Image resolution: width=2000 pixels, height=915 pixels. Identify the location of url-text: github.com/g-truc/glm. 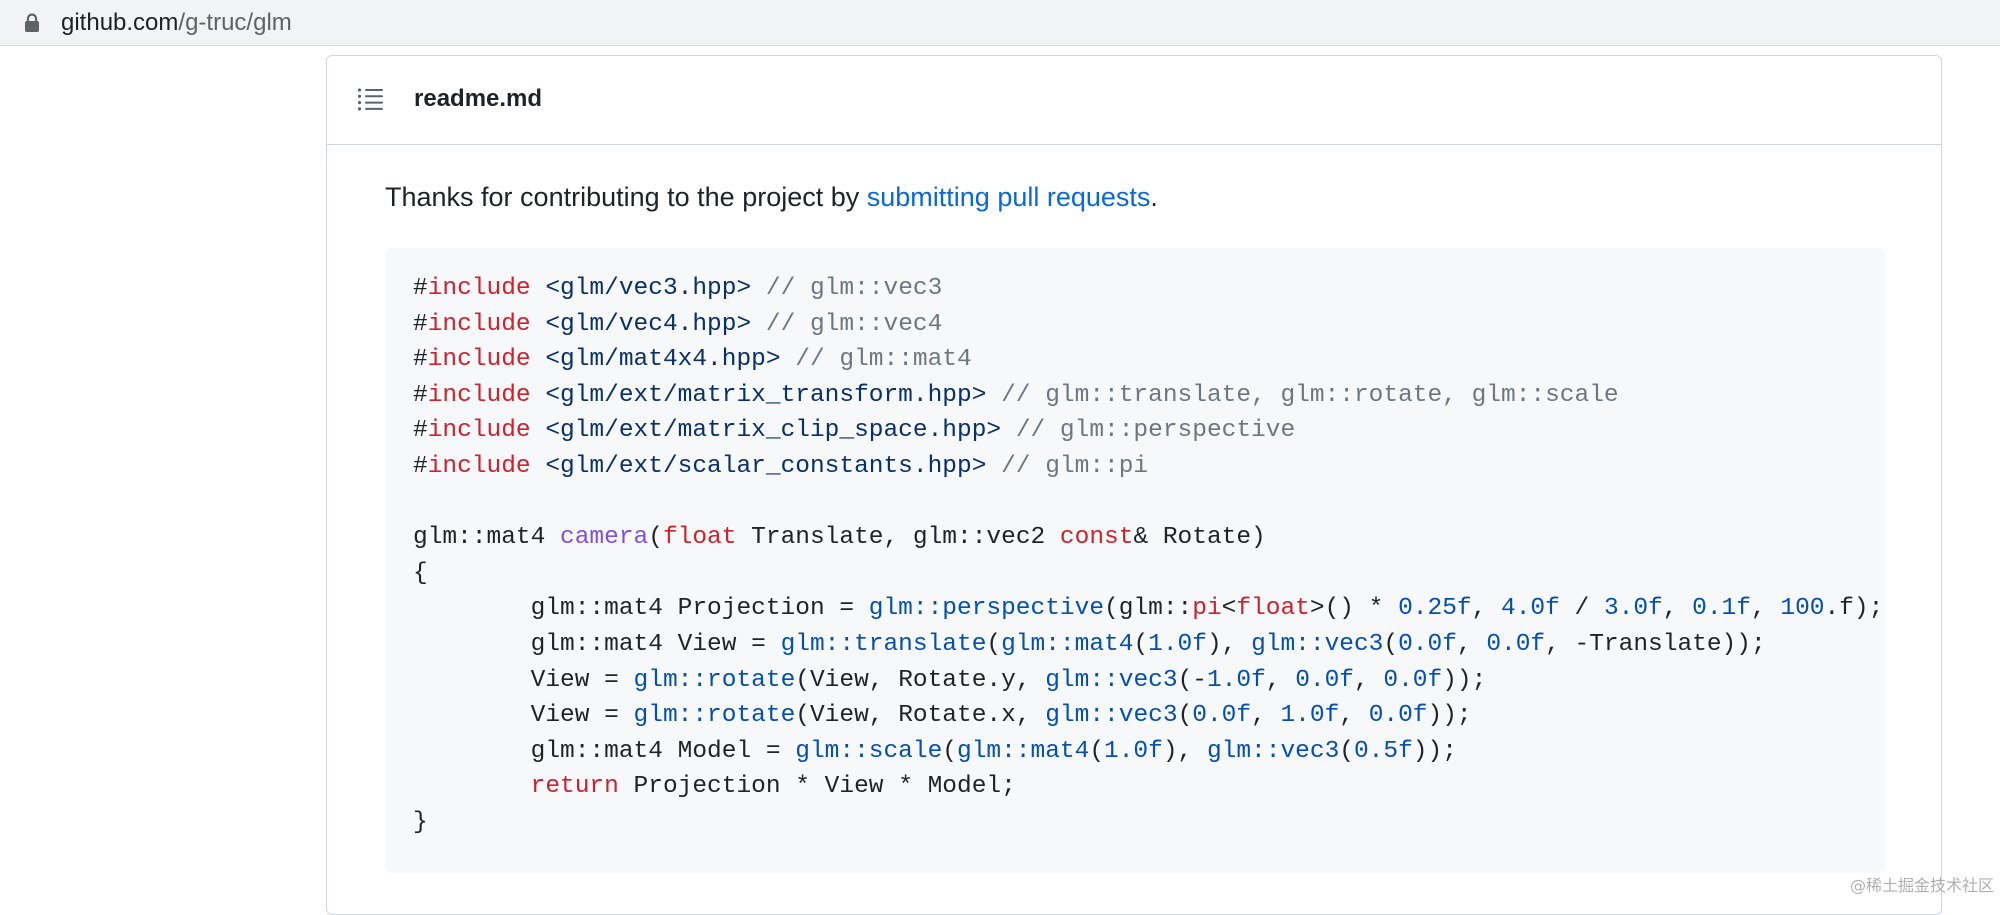
(176, 23).